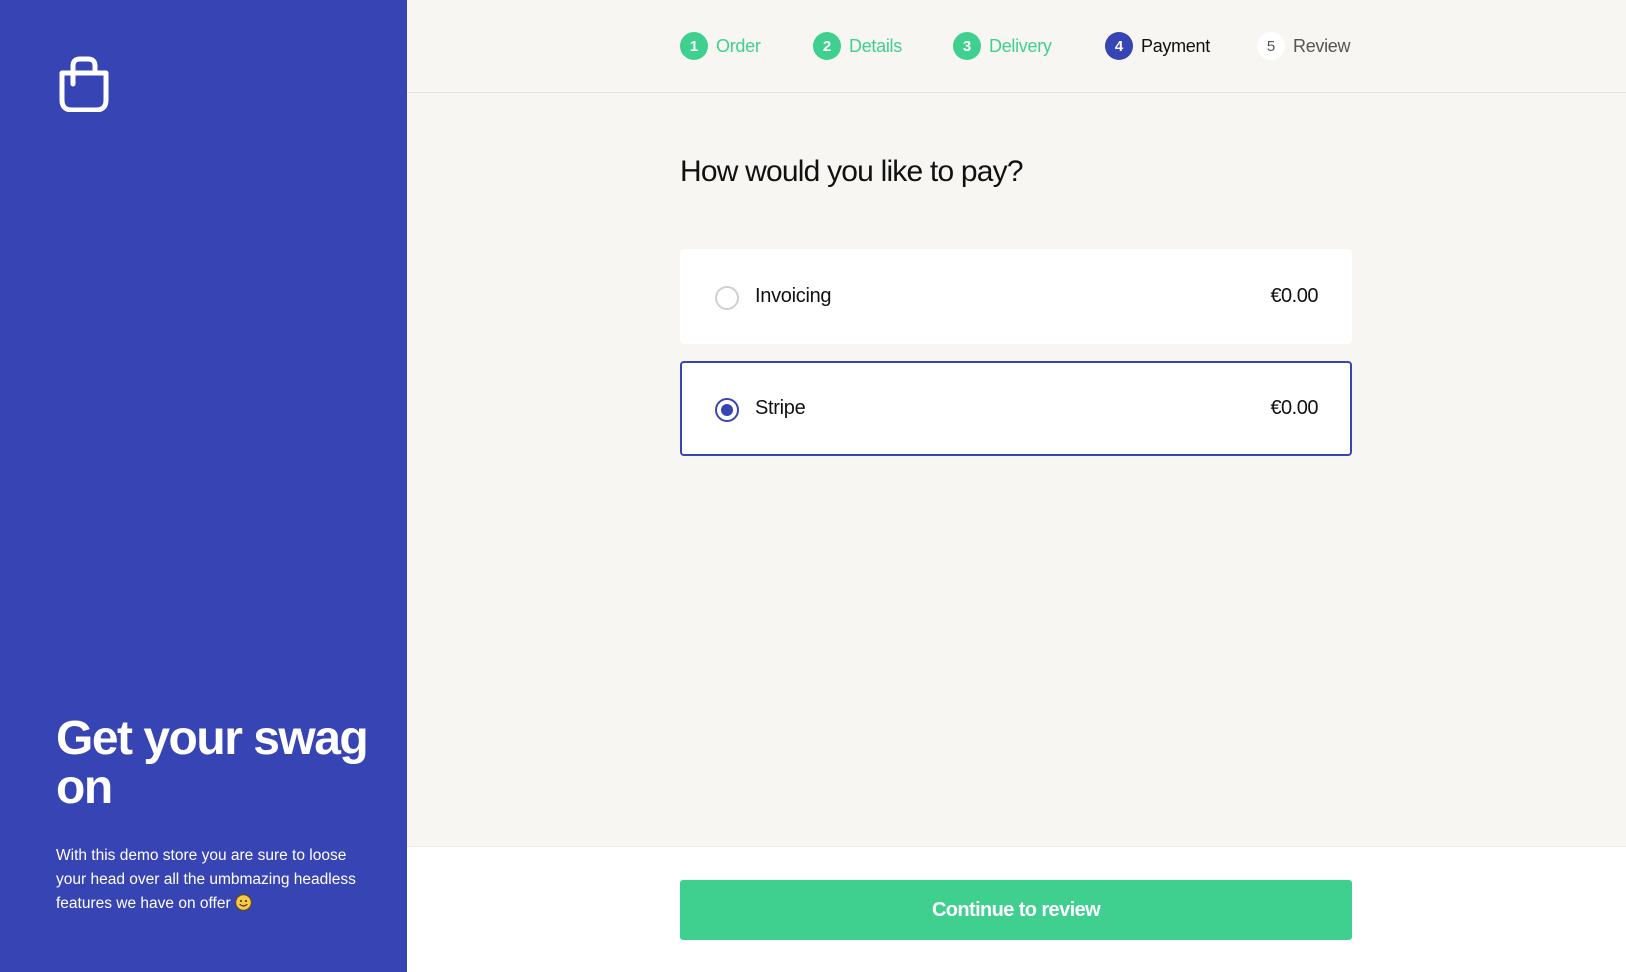  Describe the element at coordinates (875, 45) in the screenshot. I see `step-label: Details` at that location.